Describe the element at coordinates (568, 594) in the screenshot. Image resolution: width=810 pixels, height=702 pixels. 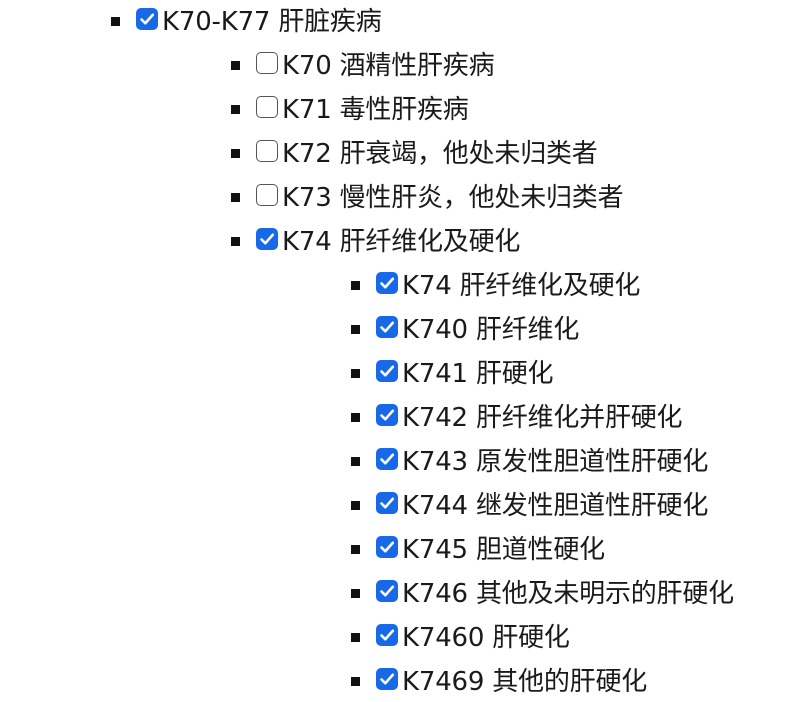
I see `tree-item-label: K746 其他及未明示的肝硬化` at that location.